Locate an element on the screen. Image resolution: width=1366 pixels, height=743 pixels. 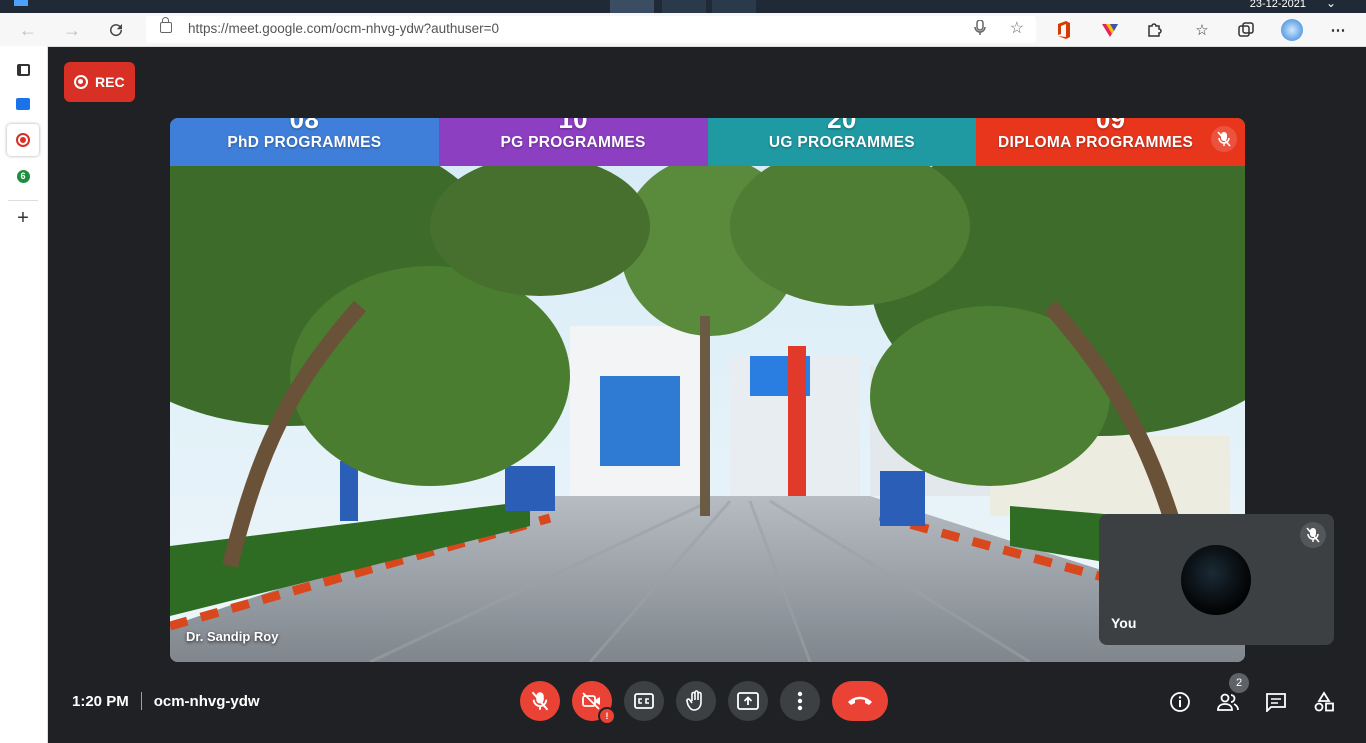
more-vert-icon is located at coordinates (800, 701).